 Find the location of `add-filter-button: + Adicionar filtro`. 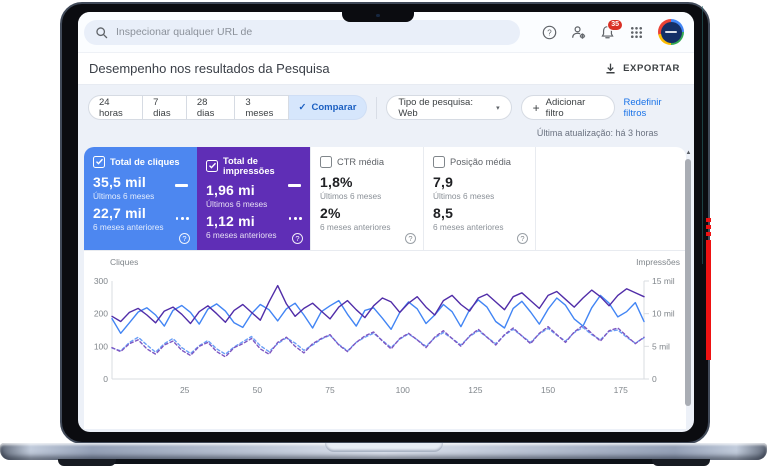

add-filter-button: + Adicionar filtro is located at coordinates (567, 107).